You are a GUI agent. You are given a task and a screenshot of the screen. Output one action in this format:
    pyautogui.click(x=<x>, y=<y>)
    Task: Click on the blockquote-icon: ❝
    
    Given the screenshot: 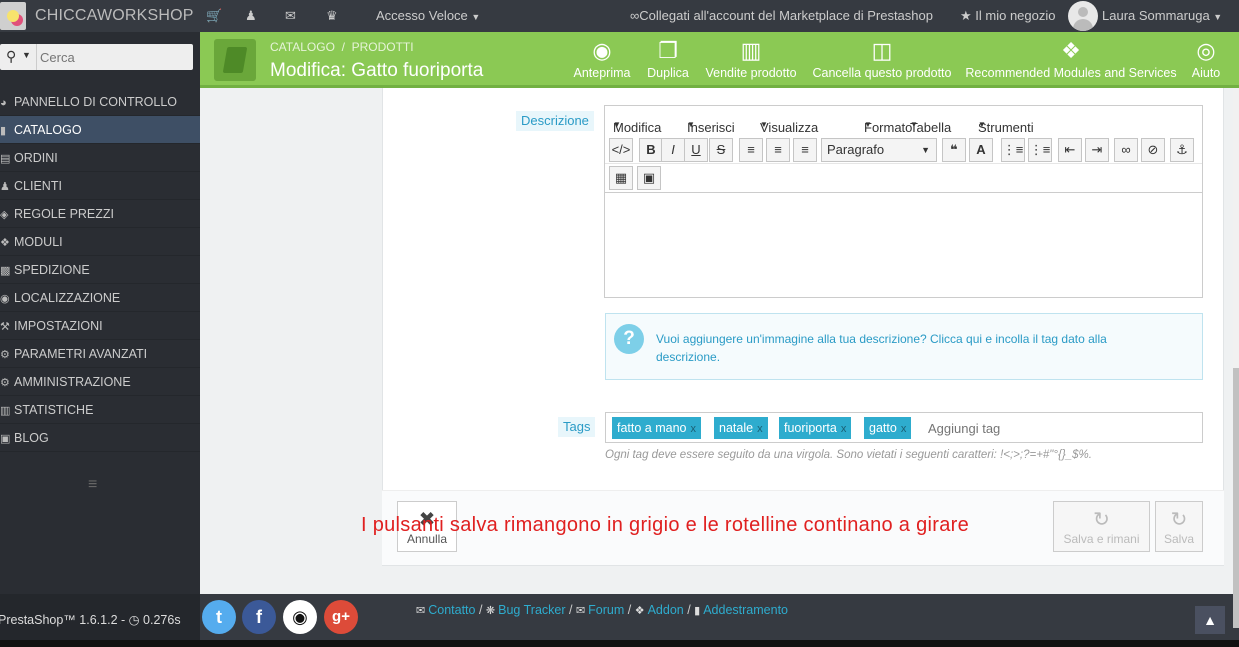 What is the action you would take?
    pyautogui.click(x=954, y=150)
    